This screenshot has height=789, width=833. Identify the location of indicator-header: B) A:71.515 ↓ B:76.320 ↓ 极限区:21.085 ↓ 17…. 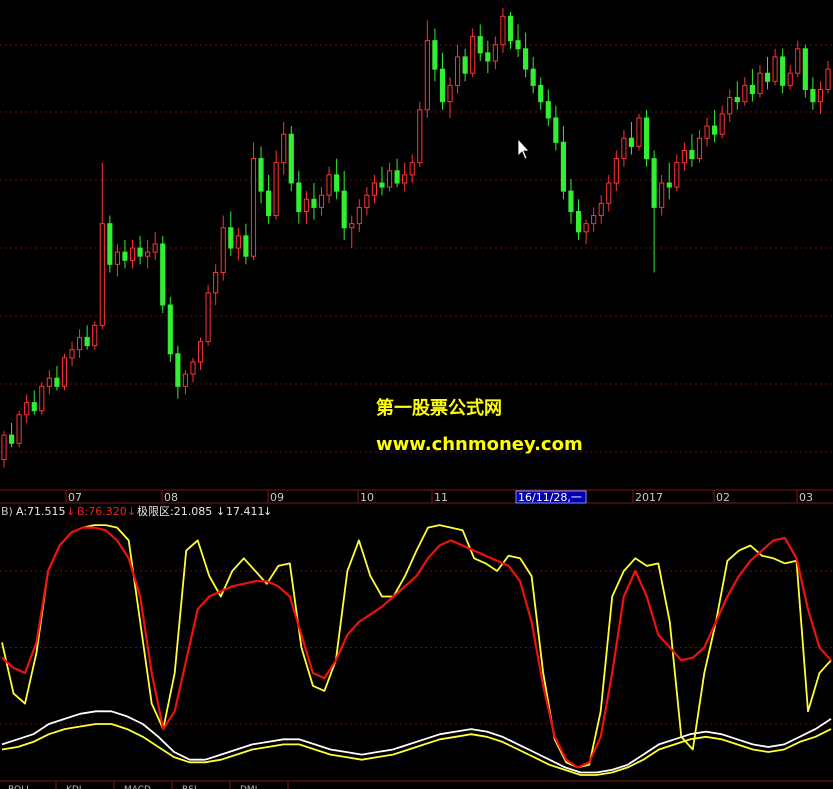
(136, 511).